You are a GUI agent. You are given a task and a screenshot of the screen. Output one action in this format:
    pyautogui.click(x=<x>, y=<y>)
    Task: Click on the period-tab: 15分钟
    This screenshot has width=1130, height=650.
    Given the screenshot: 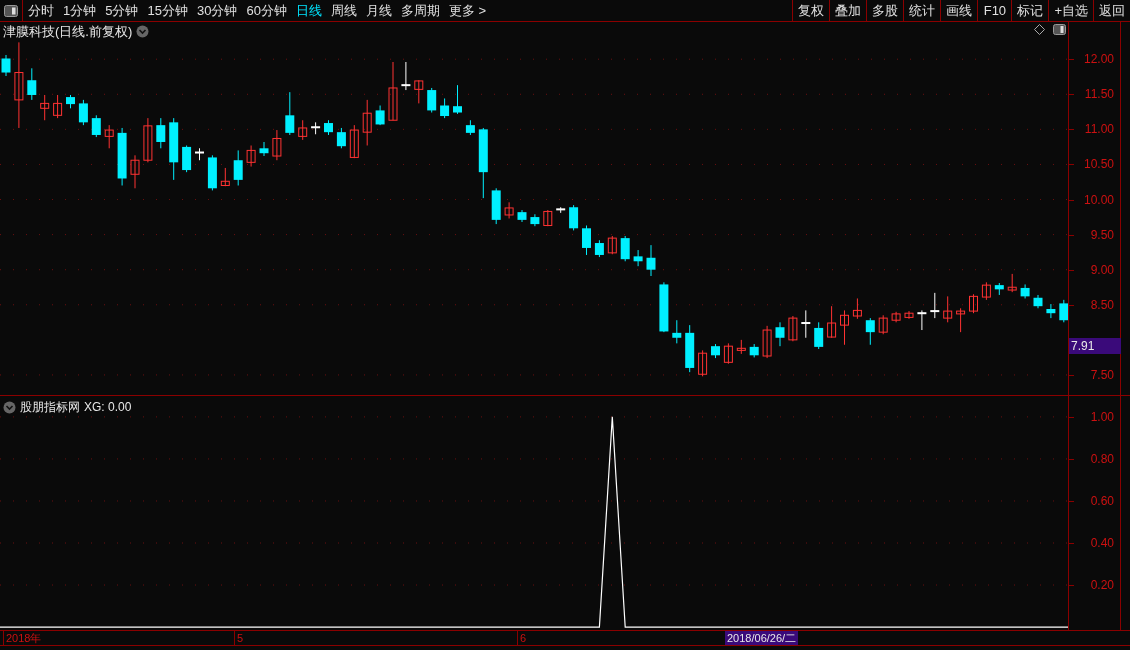 What is the action you would take?
    pyautogui.click(x=167, y=10)
    